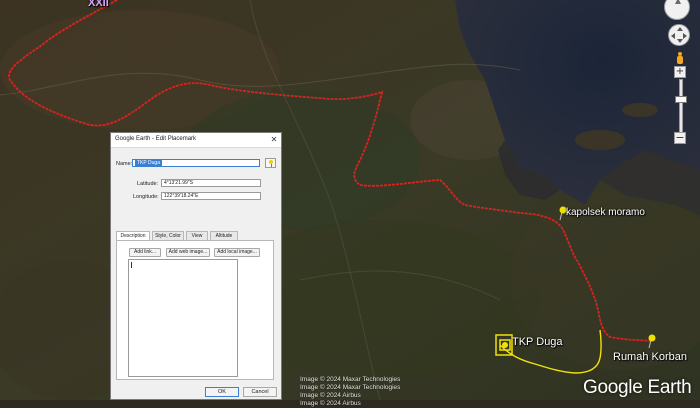 The width and height of the screenshot is (700, 408). What do you see at coordinates (681, 99) in the screenshot?
I see `zoom-slider-knob` at bounding box center [681, 99].